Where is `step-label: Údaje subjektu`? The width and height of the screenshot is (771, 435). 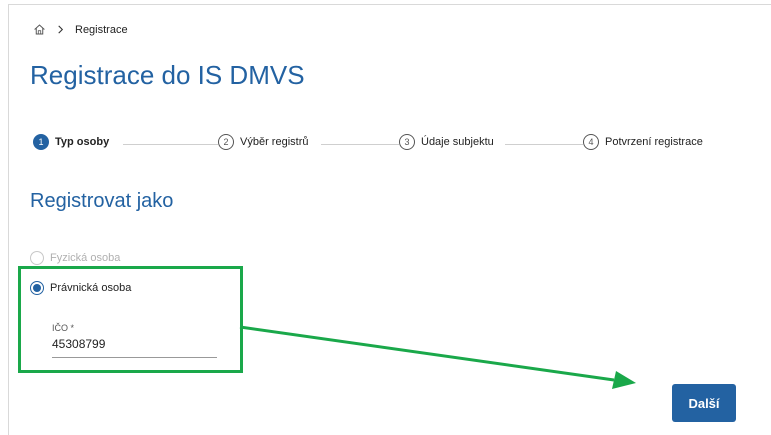 step-label: Údaje subjektu is located at coordinates (457, 142).